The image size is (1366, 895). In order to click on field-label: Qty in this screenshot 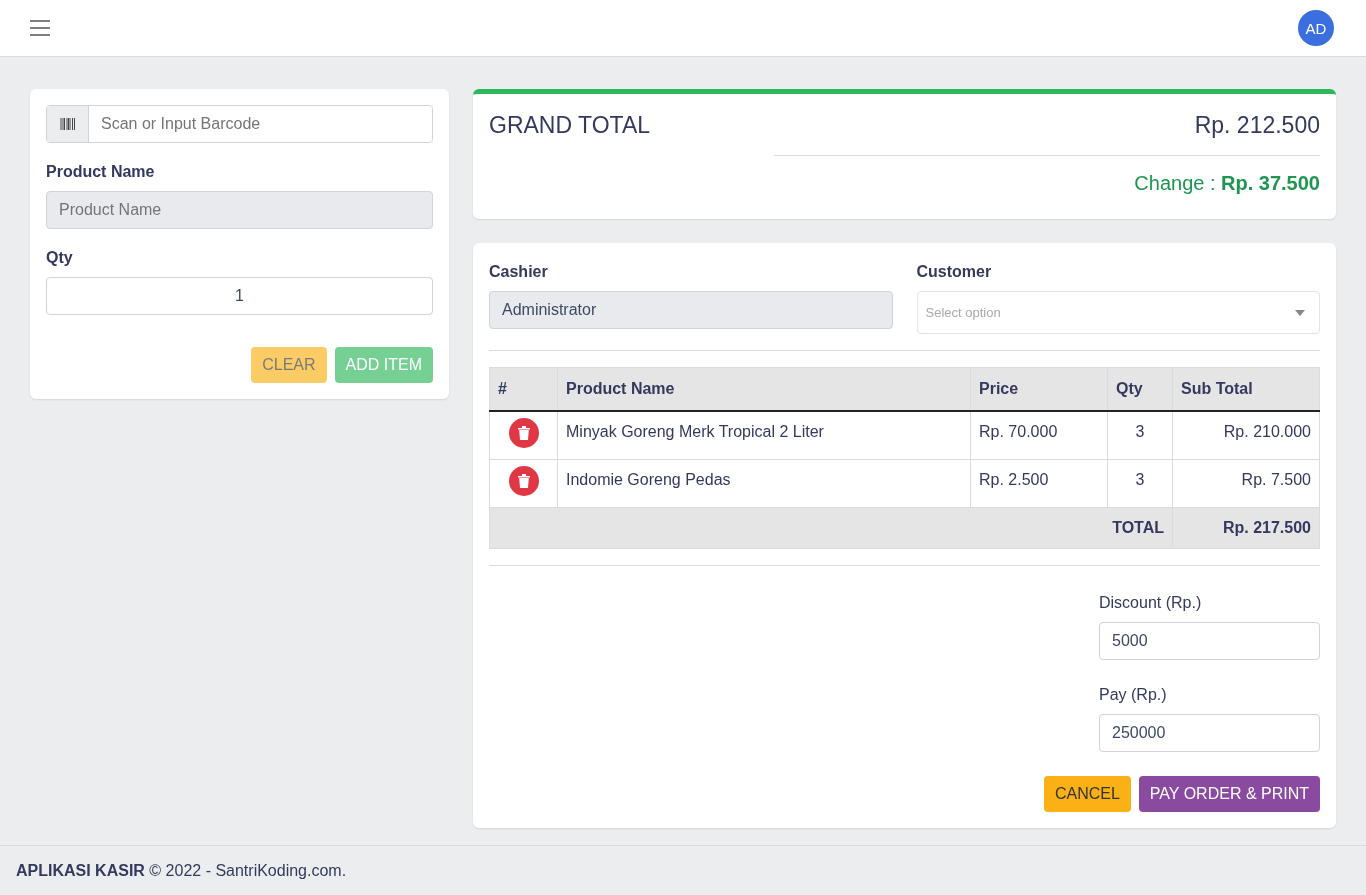, I will do `click(60, 258)`.